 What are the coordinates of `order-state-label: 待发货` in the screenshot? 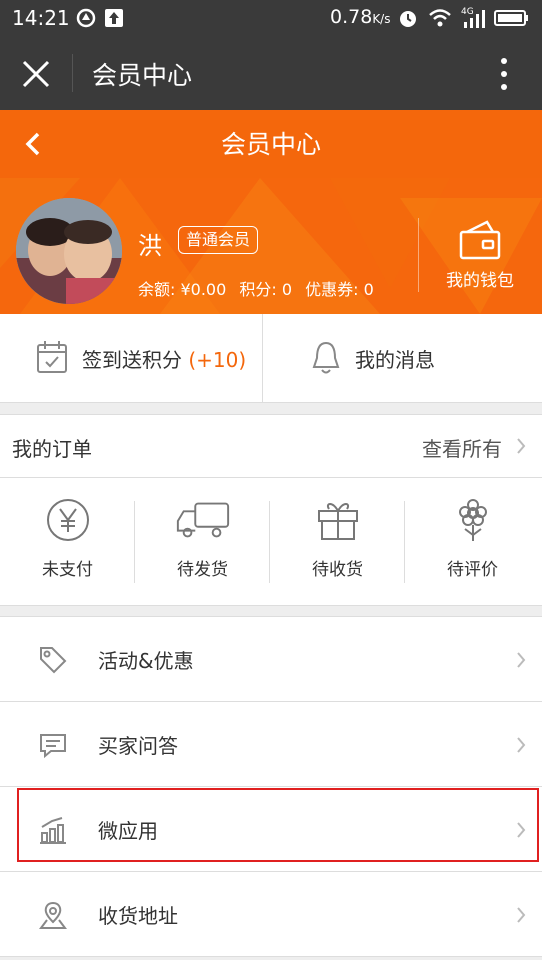 It's located at (202, 570).